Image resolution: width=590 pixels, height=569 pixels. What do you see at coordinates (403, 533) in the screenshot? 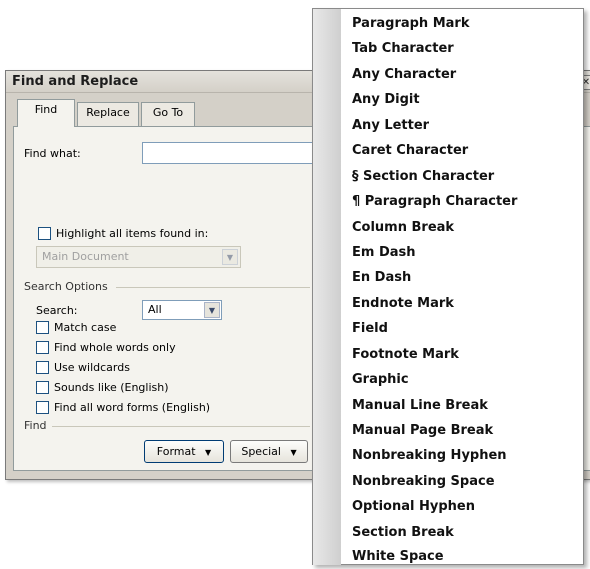
I see `menu-item-section-break: Section Break` at bounding box center [403, 533].